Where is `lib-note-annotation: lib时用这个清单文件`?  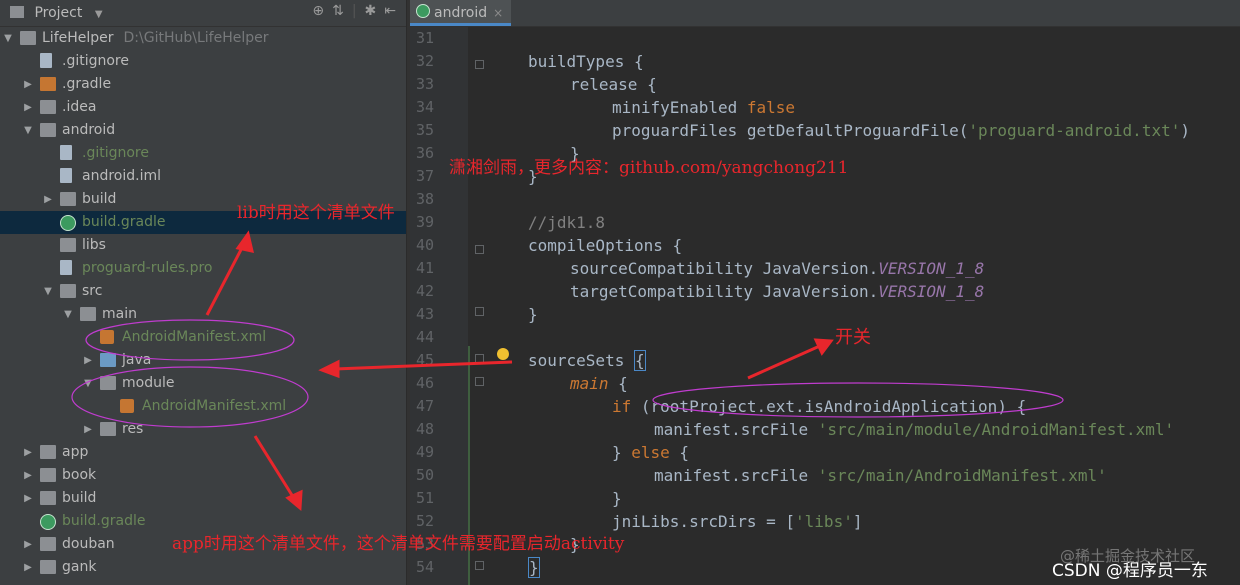 lib-note-annotation: lib时用这个清单文件 is located at coordinates (316, 213).